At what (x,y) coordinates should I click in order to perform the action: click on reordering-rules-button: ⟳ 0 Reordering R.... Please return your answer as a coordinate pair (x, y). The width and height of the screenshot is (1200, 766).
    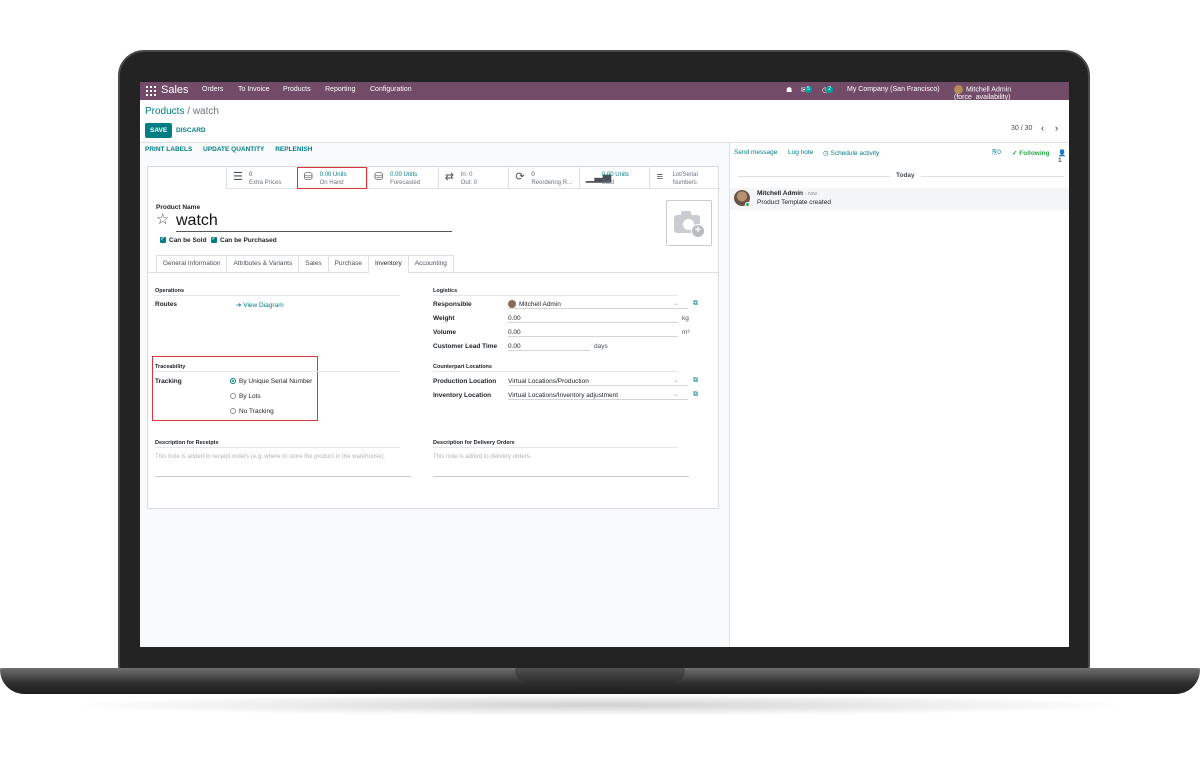
    Looking at the image, I should click on (543, 178).